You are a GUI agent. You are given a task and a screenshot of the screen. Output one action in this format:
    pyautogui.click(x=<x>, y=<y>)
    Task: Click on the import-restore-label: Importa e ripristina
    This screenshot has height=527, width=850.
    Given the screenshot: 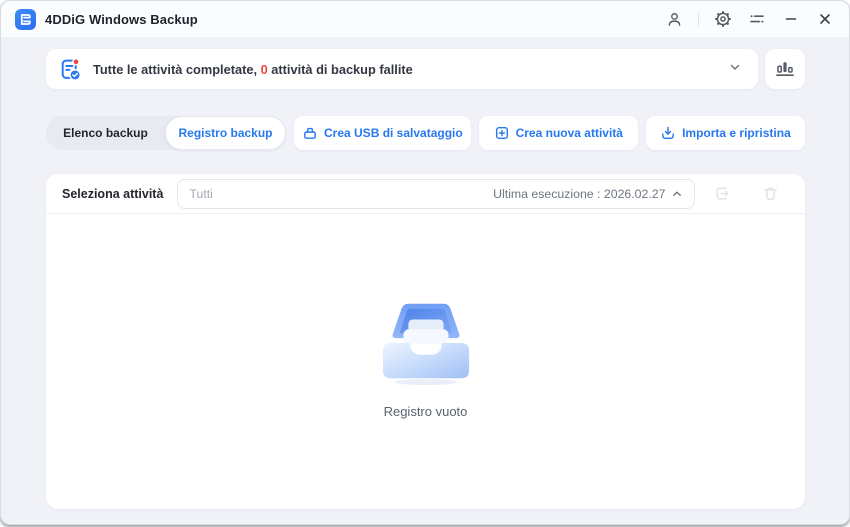 What is the action you would take?
    pyautogui.click(x=736, y=133)
    